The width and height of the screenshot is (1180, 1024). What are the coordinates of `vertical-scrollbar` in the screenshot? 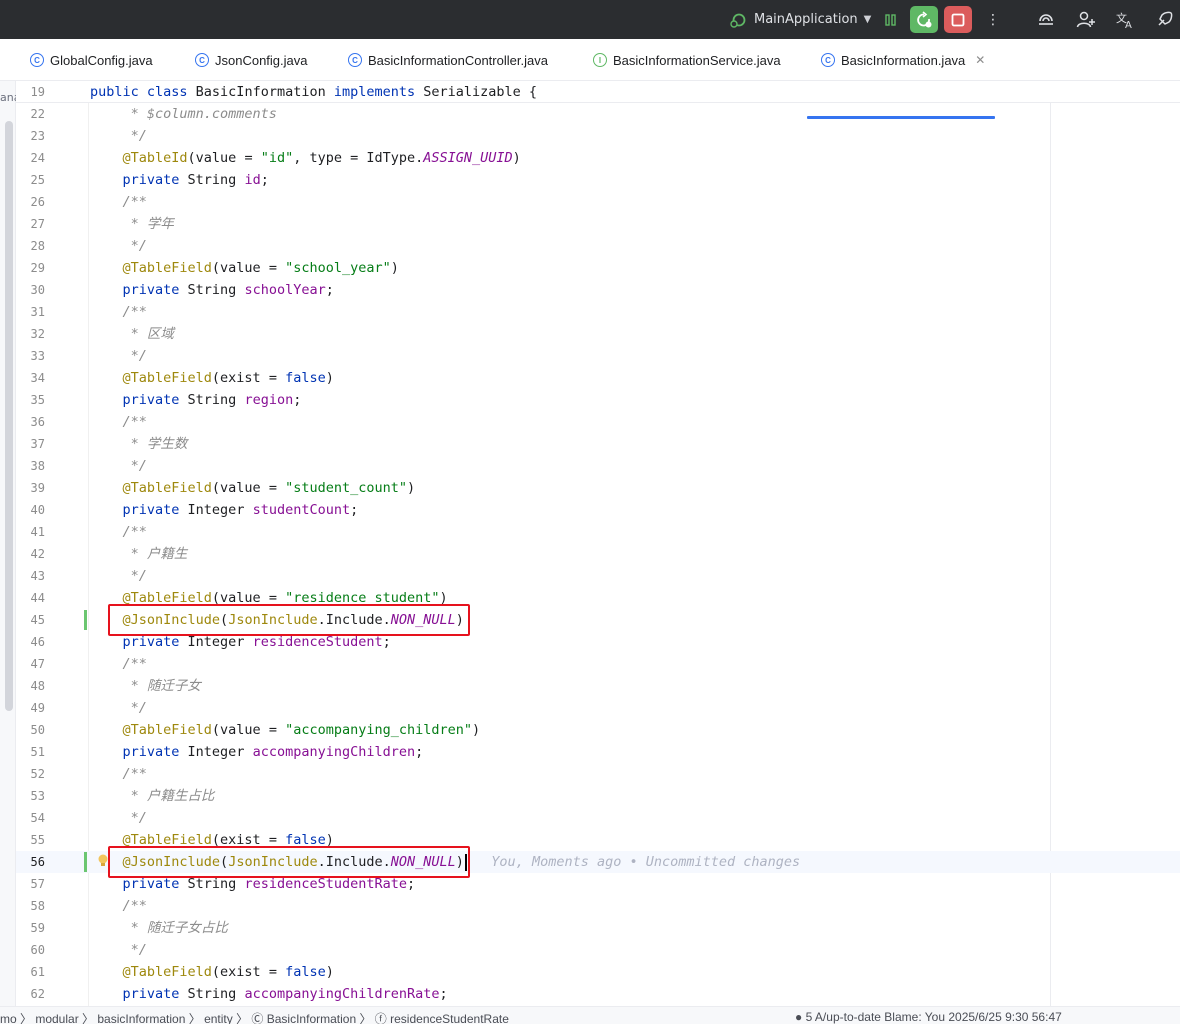 It's located at (9, 416).